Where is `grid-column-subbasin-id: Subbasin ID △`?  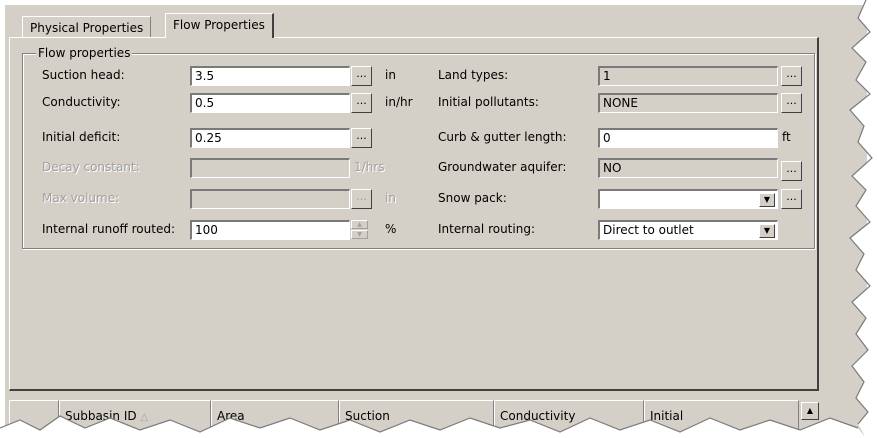 grid-column-subbasin-id: Subbasin ID △ is located at coordinates (135, 415).